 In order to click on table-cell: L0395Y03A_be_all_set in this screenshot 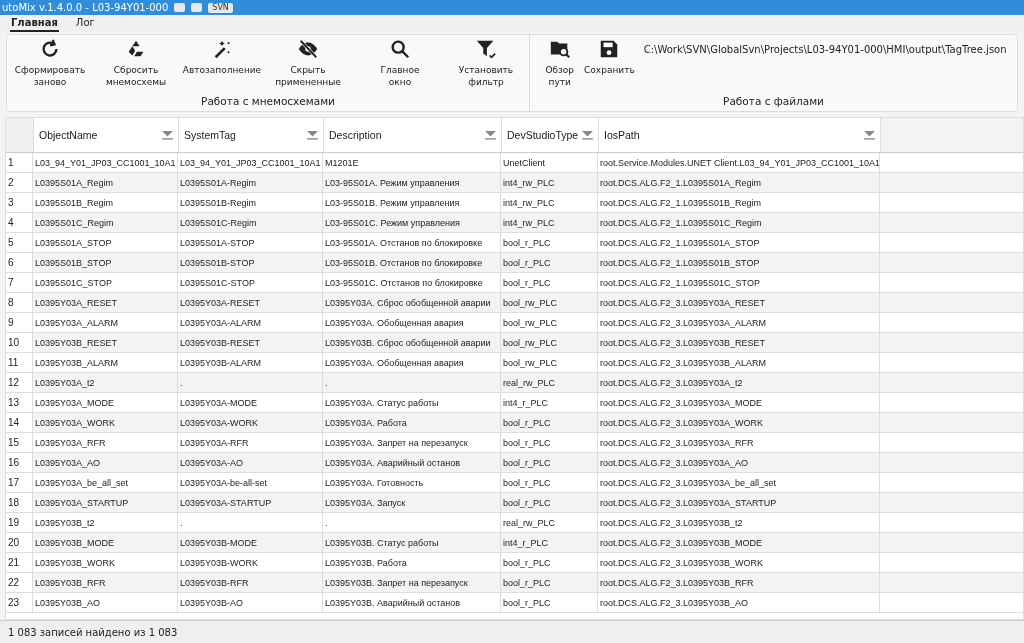, I will do `click(105, 482)`.